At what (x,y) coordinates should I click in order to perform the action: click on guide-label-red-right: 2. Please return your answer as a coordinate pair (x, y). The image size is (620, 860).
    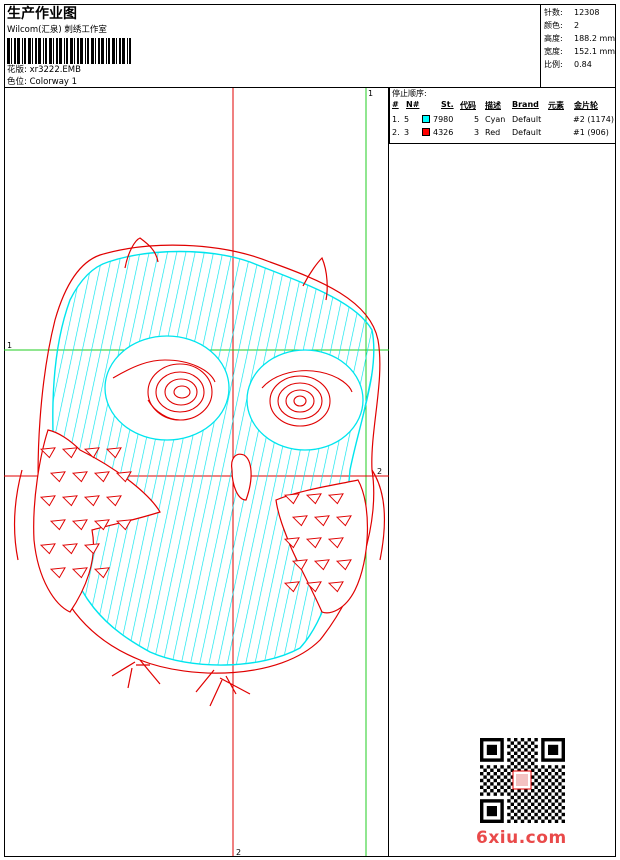
    Looking at the image, I should click on (379, 471).